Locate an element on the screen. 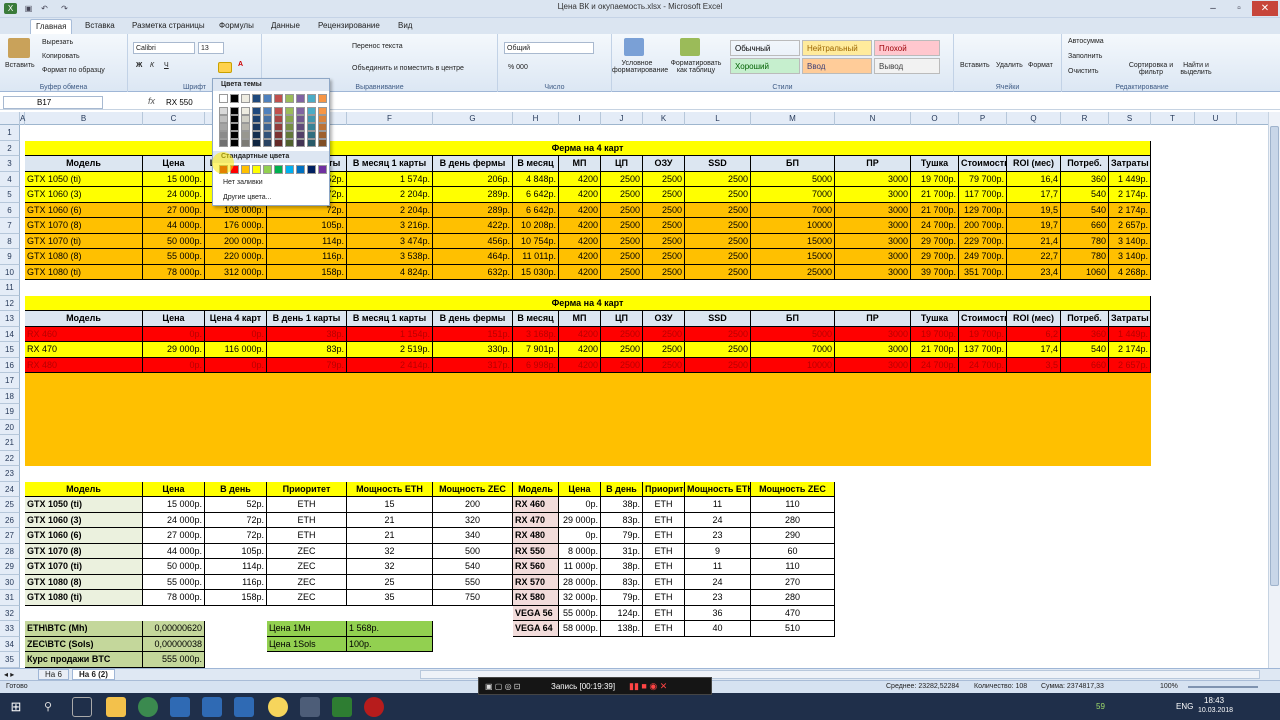  column-title: ЦП is located at coordinates (622, 164).